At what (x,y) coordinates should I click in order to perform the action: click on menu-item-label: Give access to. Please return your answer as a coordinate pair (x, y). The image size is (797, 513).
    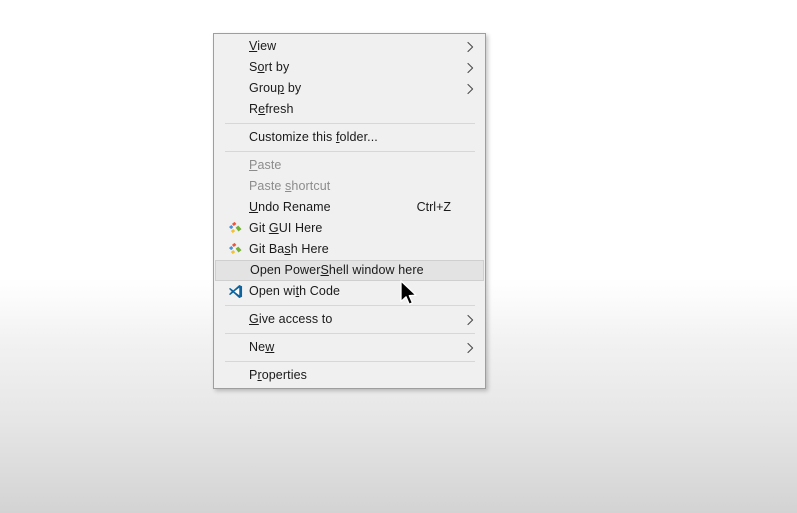
    Looking at the image, I should click on (291, 319).